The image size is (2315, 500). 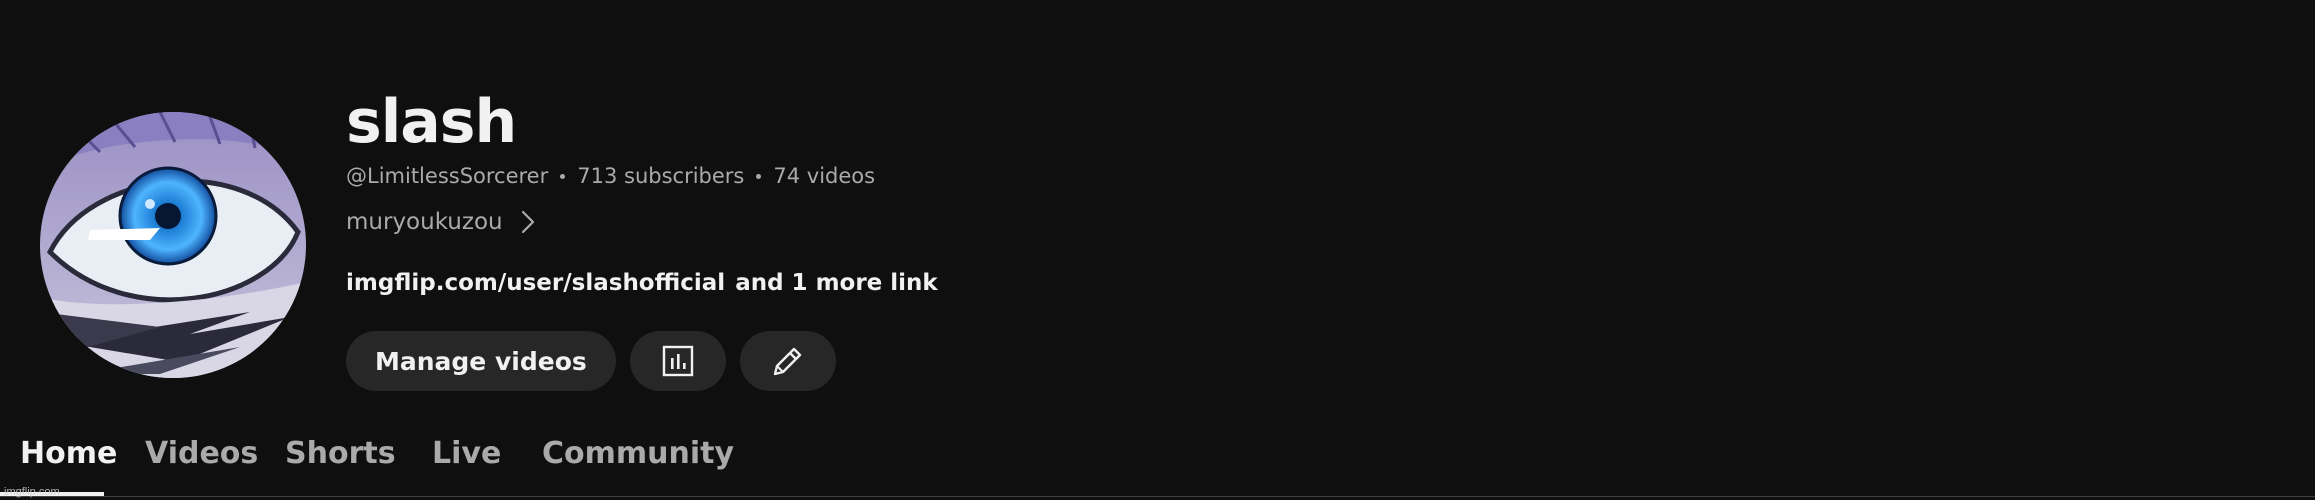 What do you see at coordinates (424, 222) in the screenshot?
I see `description-text: muryoukuzou` at bounding box center [424, 222].